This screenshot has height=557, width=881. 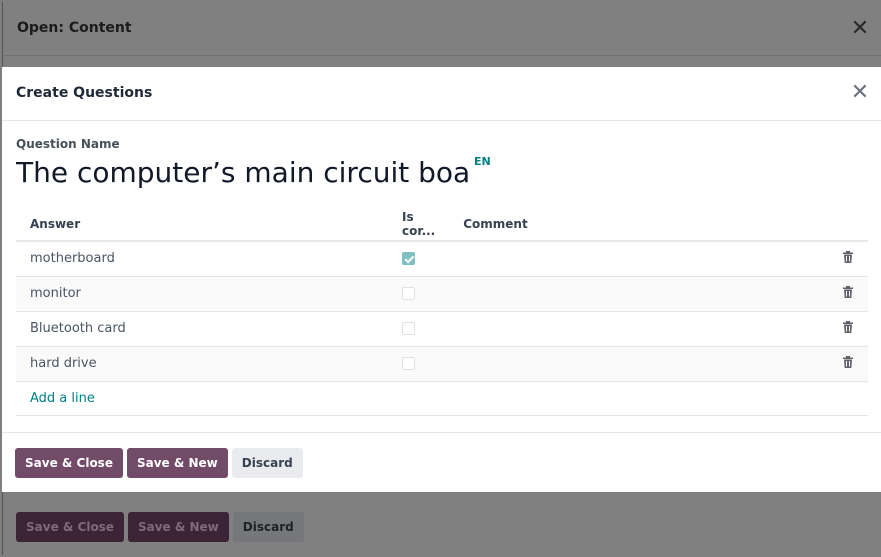 What do you see at coordinates (268, 527) in the screenshot?
I see `background-discard-button: Discard` at bounding box center [268, 527].